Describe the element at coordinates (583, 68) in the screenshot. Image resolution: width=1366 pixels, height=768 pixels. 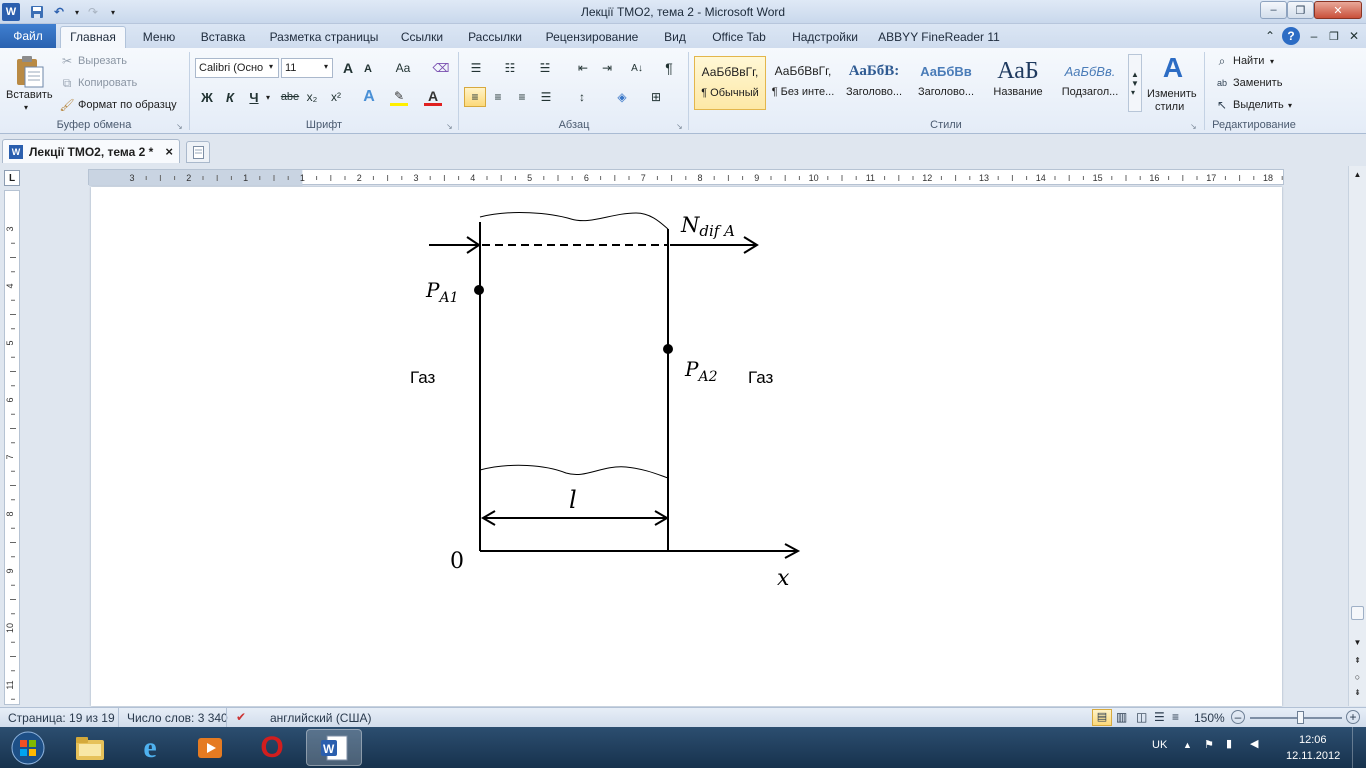
I see `decrease-indent-icon: ⇤` at that location.